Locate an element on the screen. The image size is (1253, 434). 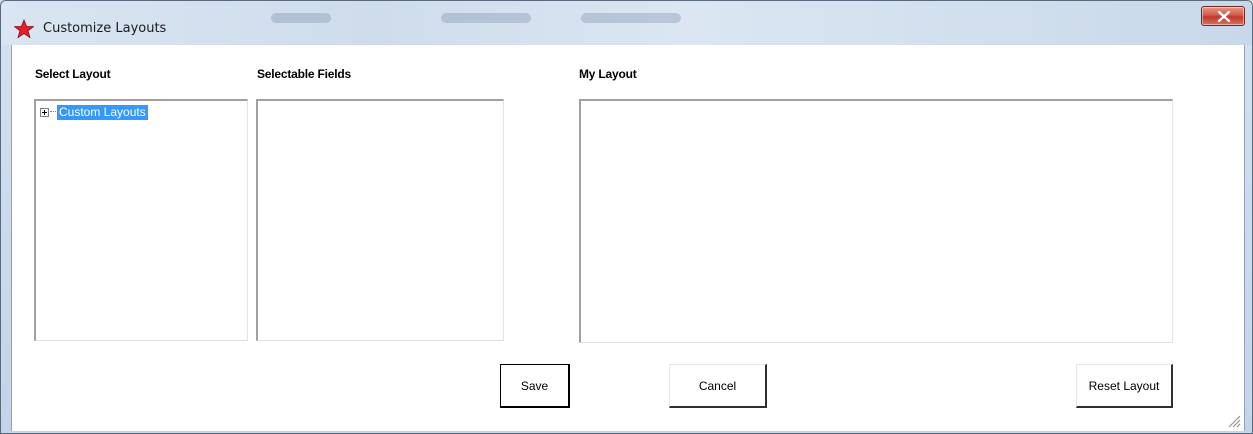
window-title: Customize Layouts is located at coordinates (105, 28).